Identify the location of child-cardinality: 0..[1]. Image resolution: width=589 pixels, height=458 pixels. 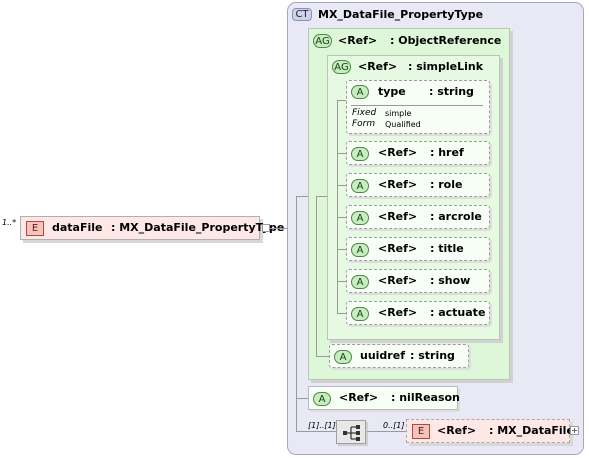
(394, 425).